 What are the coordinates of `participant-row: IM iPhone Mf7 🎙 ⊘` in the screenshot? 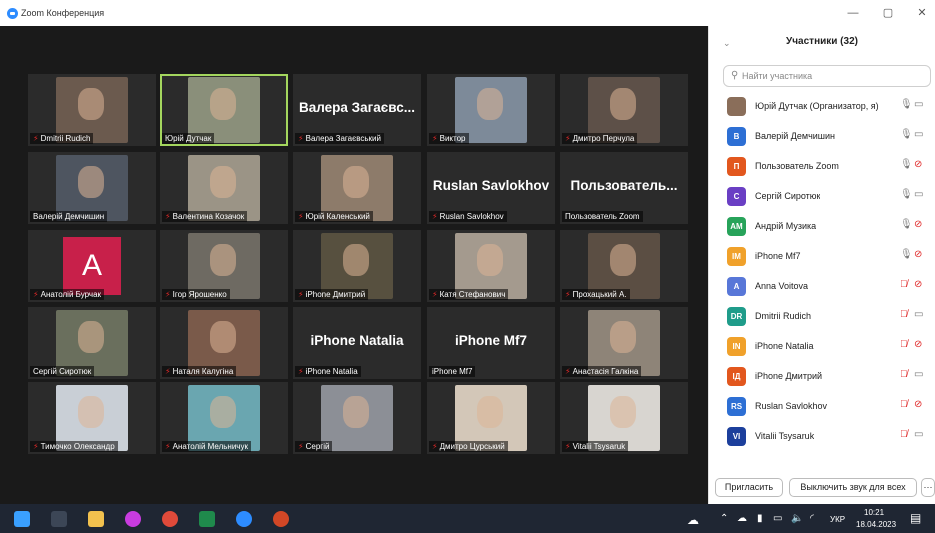 It's located at (822, 257).